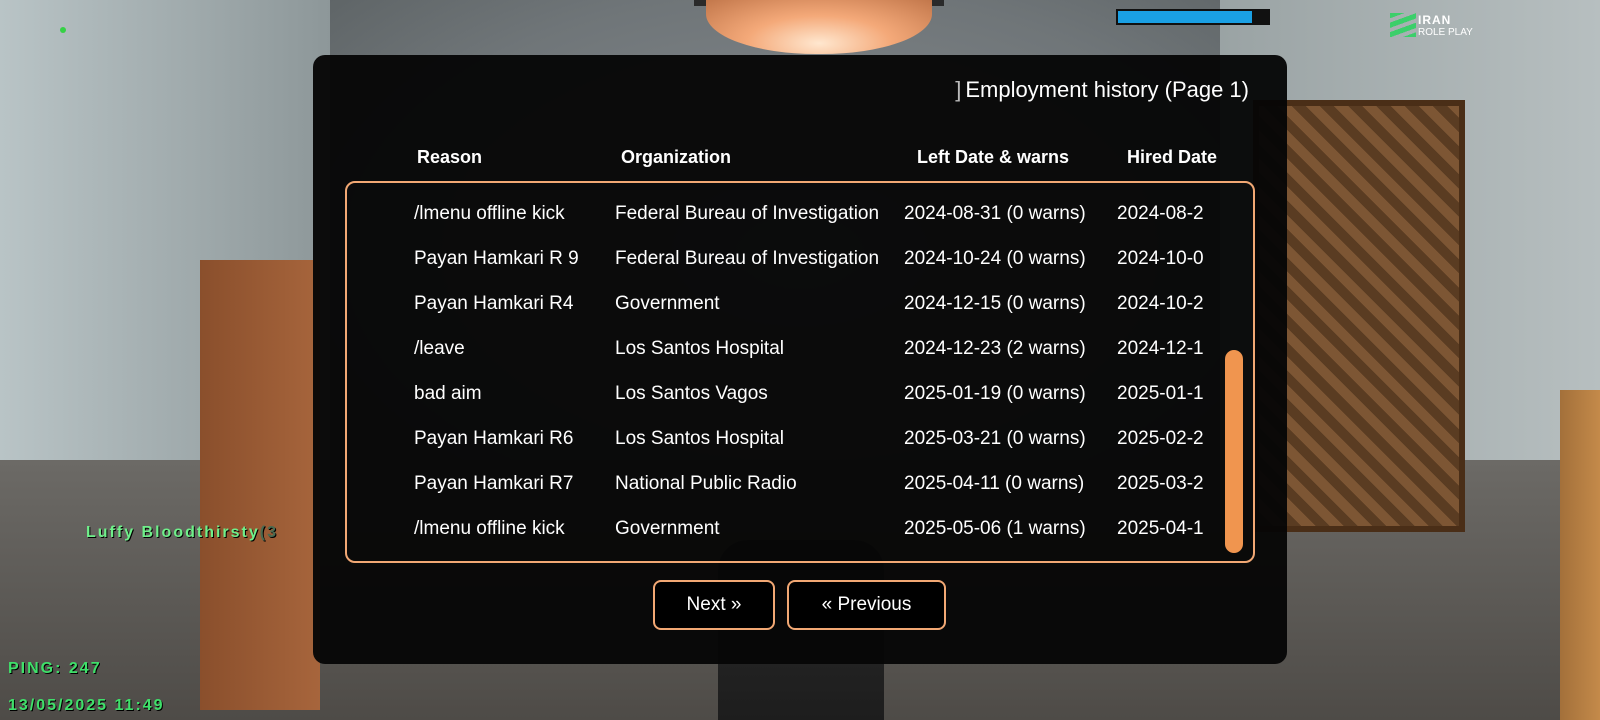 This screenshot has width=1600, height=720. Describe the element at coordinates (1160, 438) in the screenshot. I see `cell-hired-date: 2025-02-2` at that location.